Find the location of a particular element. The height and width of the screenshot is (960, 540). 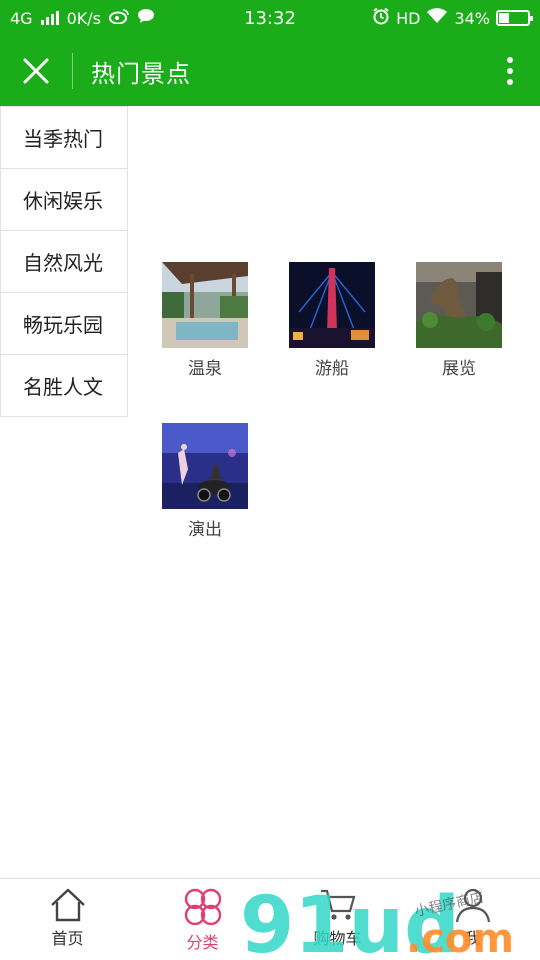

wifi-icon is located at coordinates (437, 18).